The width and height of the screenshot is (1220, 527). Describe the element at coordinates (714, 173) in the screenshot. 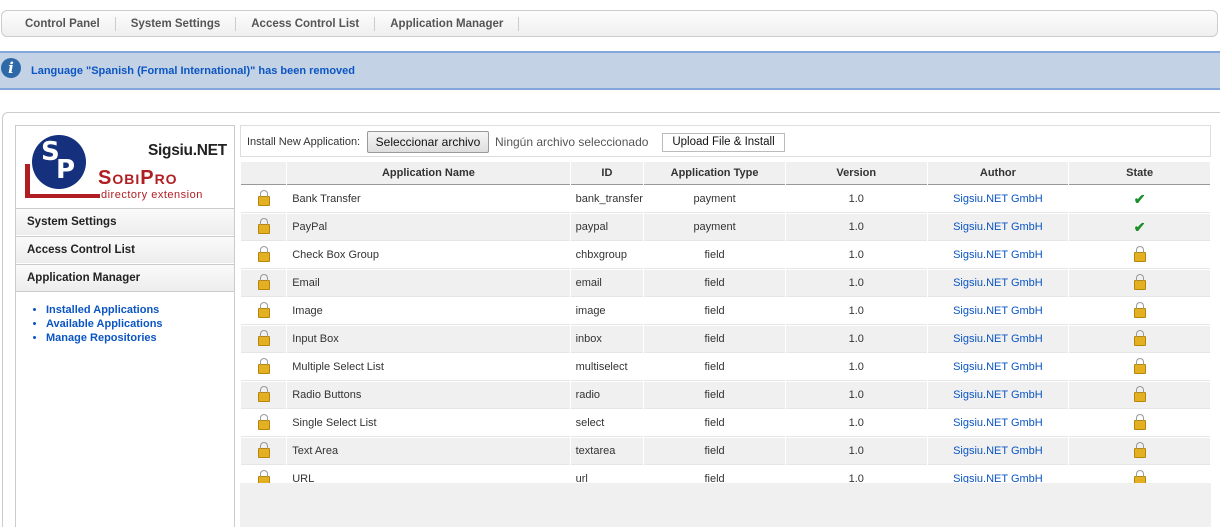

I see `header-application-type: Application Type` at that location.